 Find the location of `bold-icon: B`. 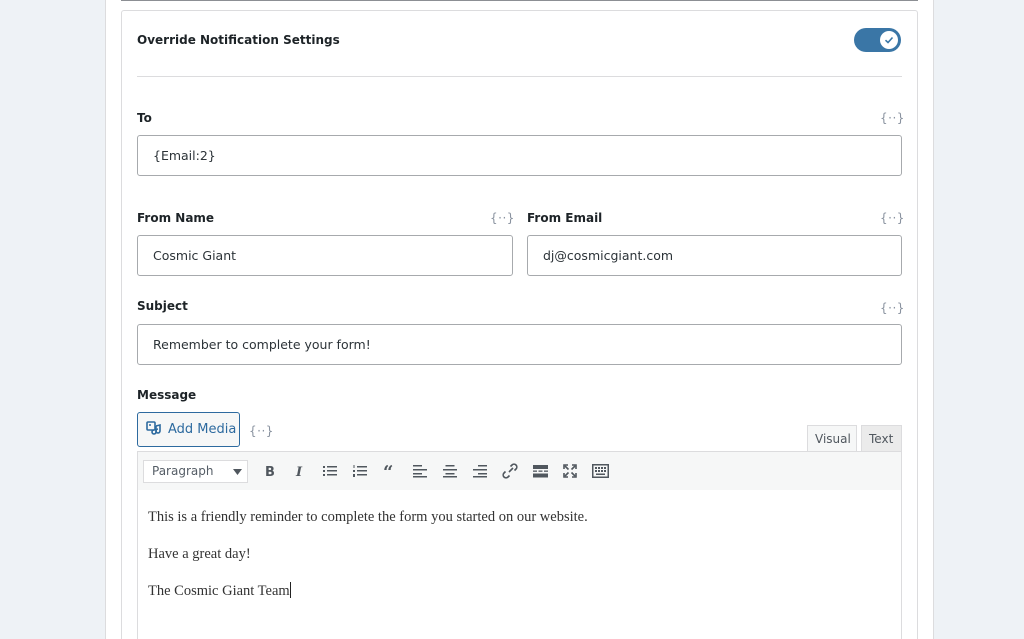

bold-icon: B is located at coordinates (270, 471).